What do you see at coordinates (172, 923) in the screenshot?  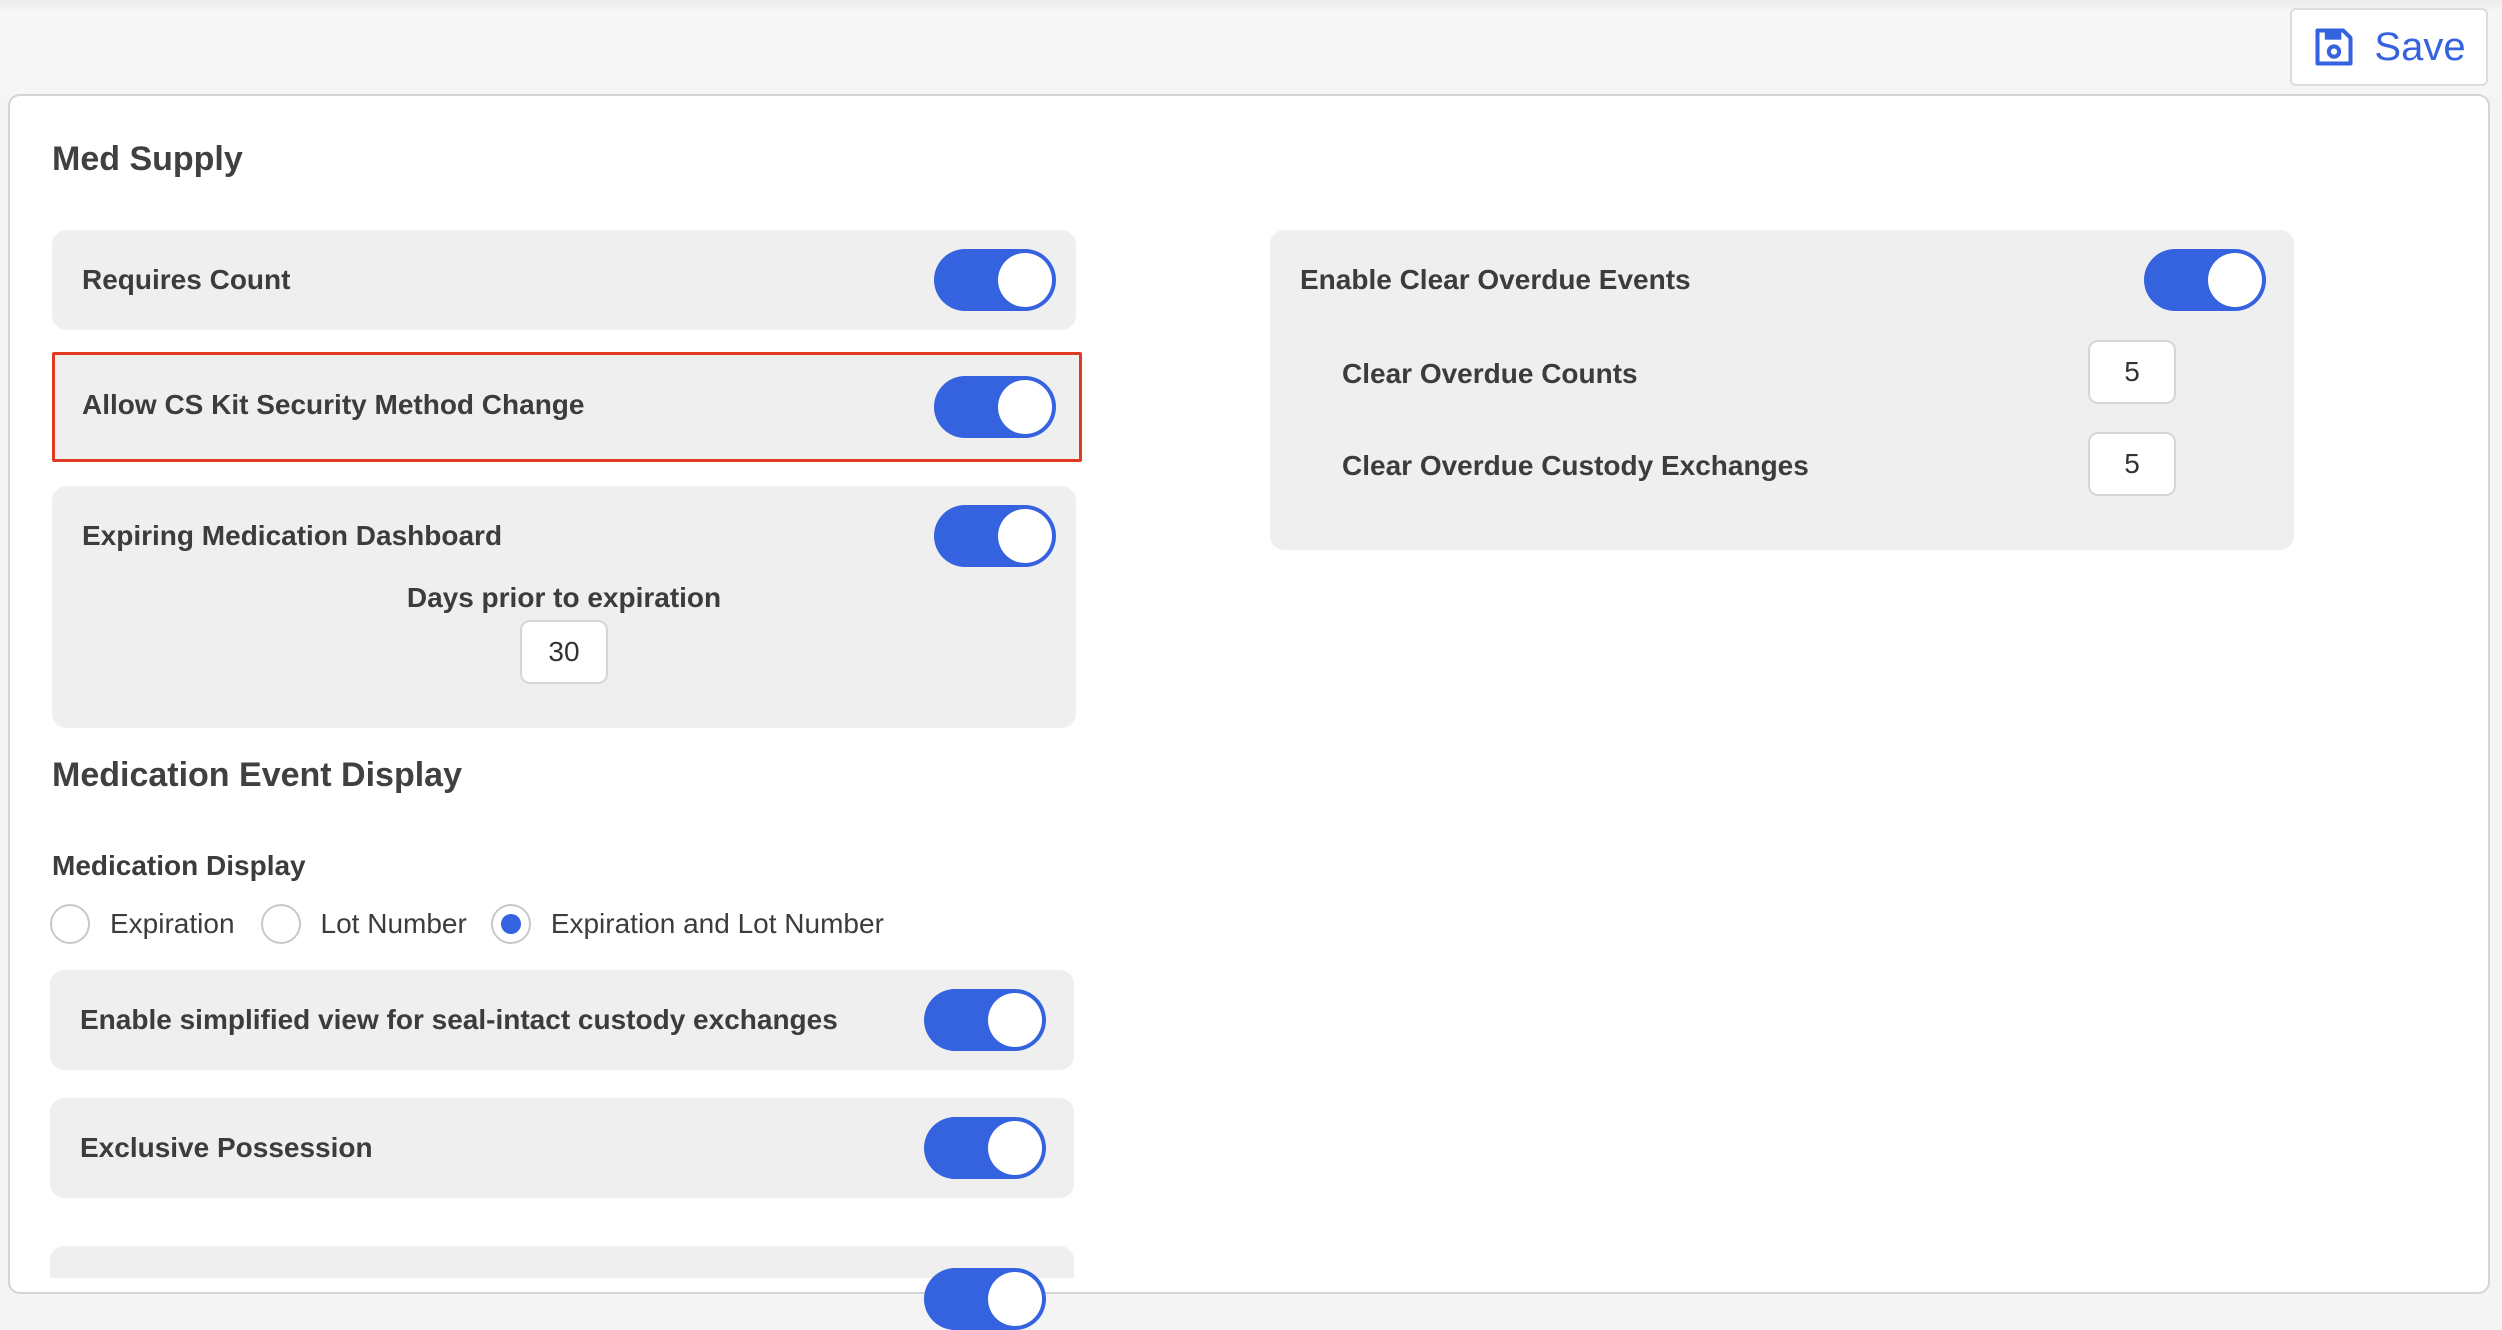 I see `radio-label: Expiration` at bounding box center [172, 923].